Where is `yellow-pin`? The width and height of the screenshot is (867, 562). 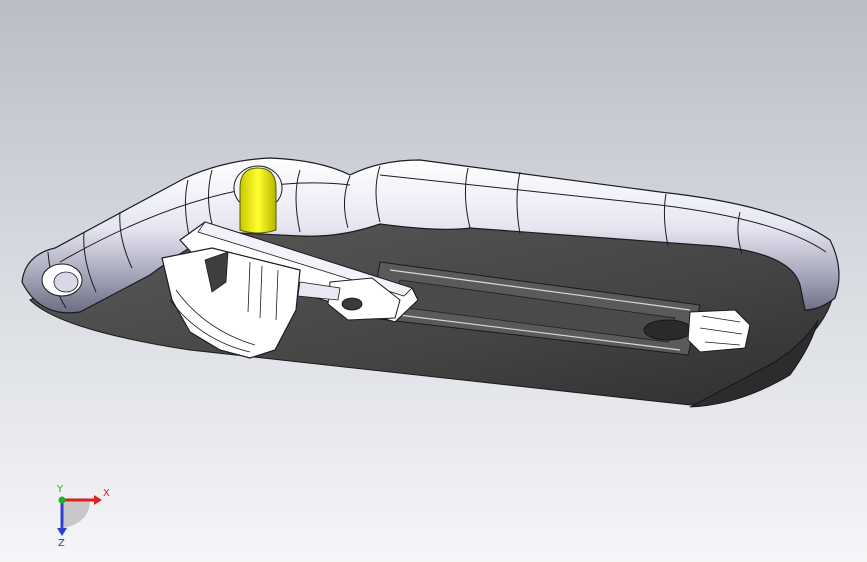
yellow-pin is located at coordinates (258, 200).